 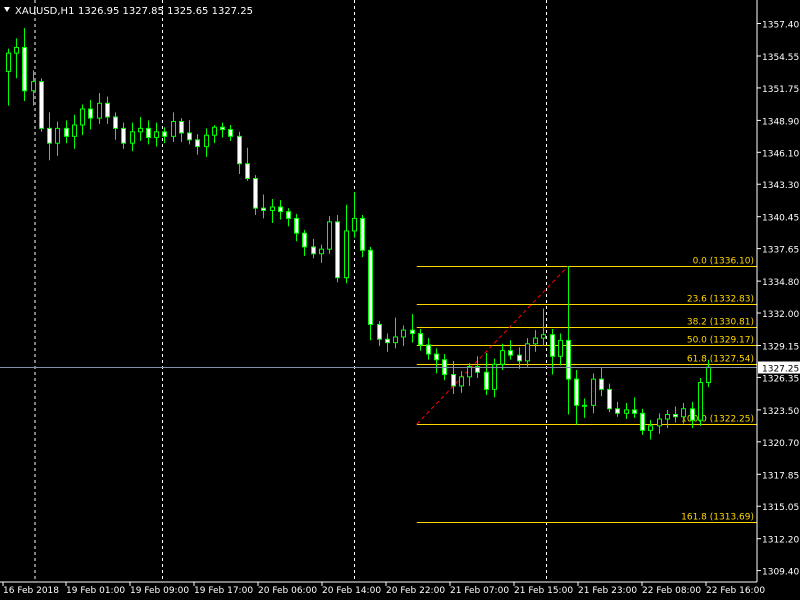 I want to click on time-tick-label: 20 Feb 14:00, so click(x=351, y=591).